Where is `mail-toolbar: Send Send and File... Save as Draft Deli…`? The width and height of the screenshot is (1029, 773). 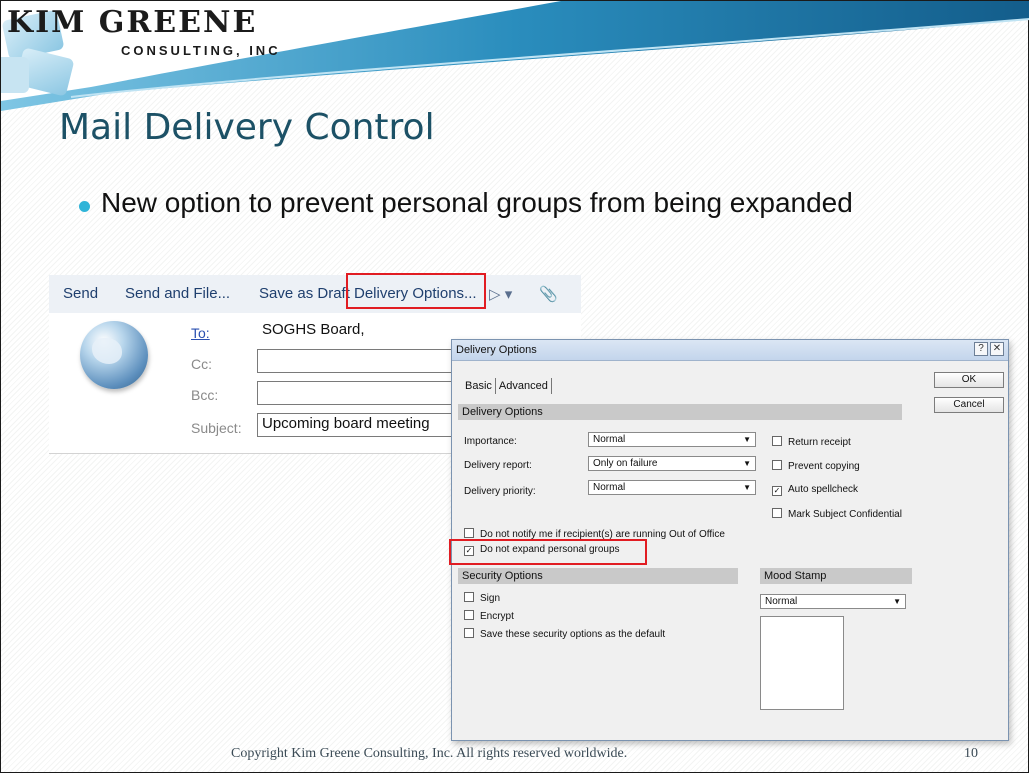 mail-toolbar: Send Send and File... Save as Draft Deli… is located at coordinates (315, 294).